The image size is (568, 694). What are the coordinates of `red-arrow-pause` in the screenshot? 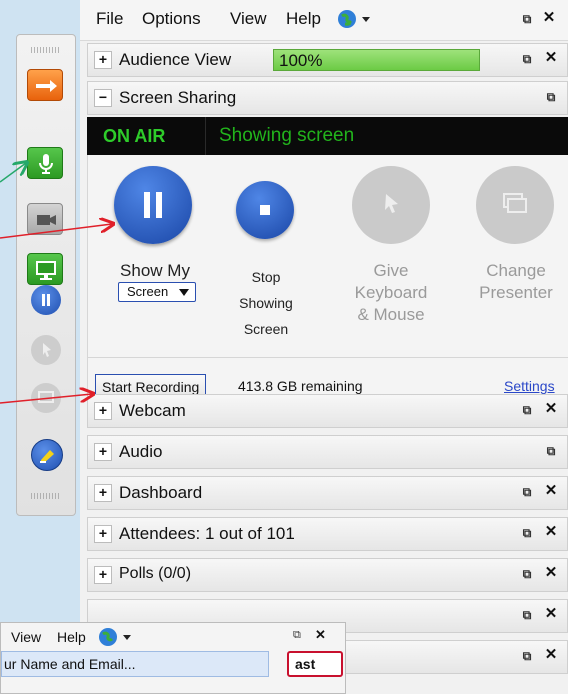 It's located at (56, 231).